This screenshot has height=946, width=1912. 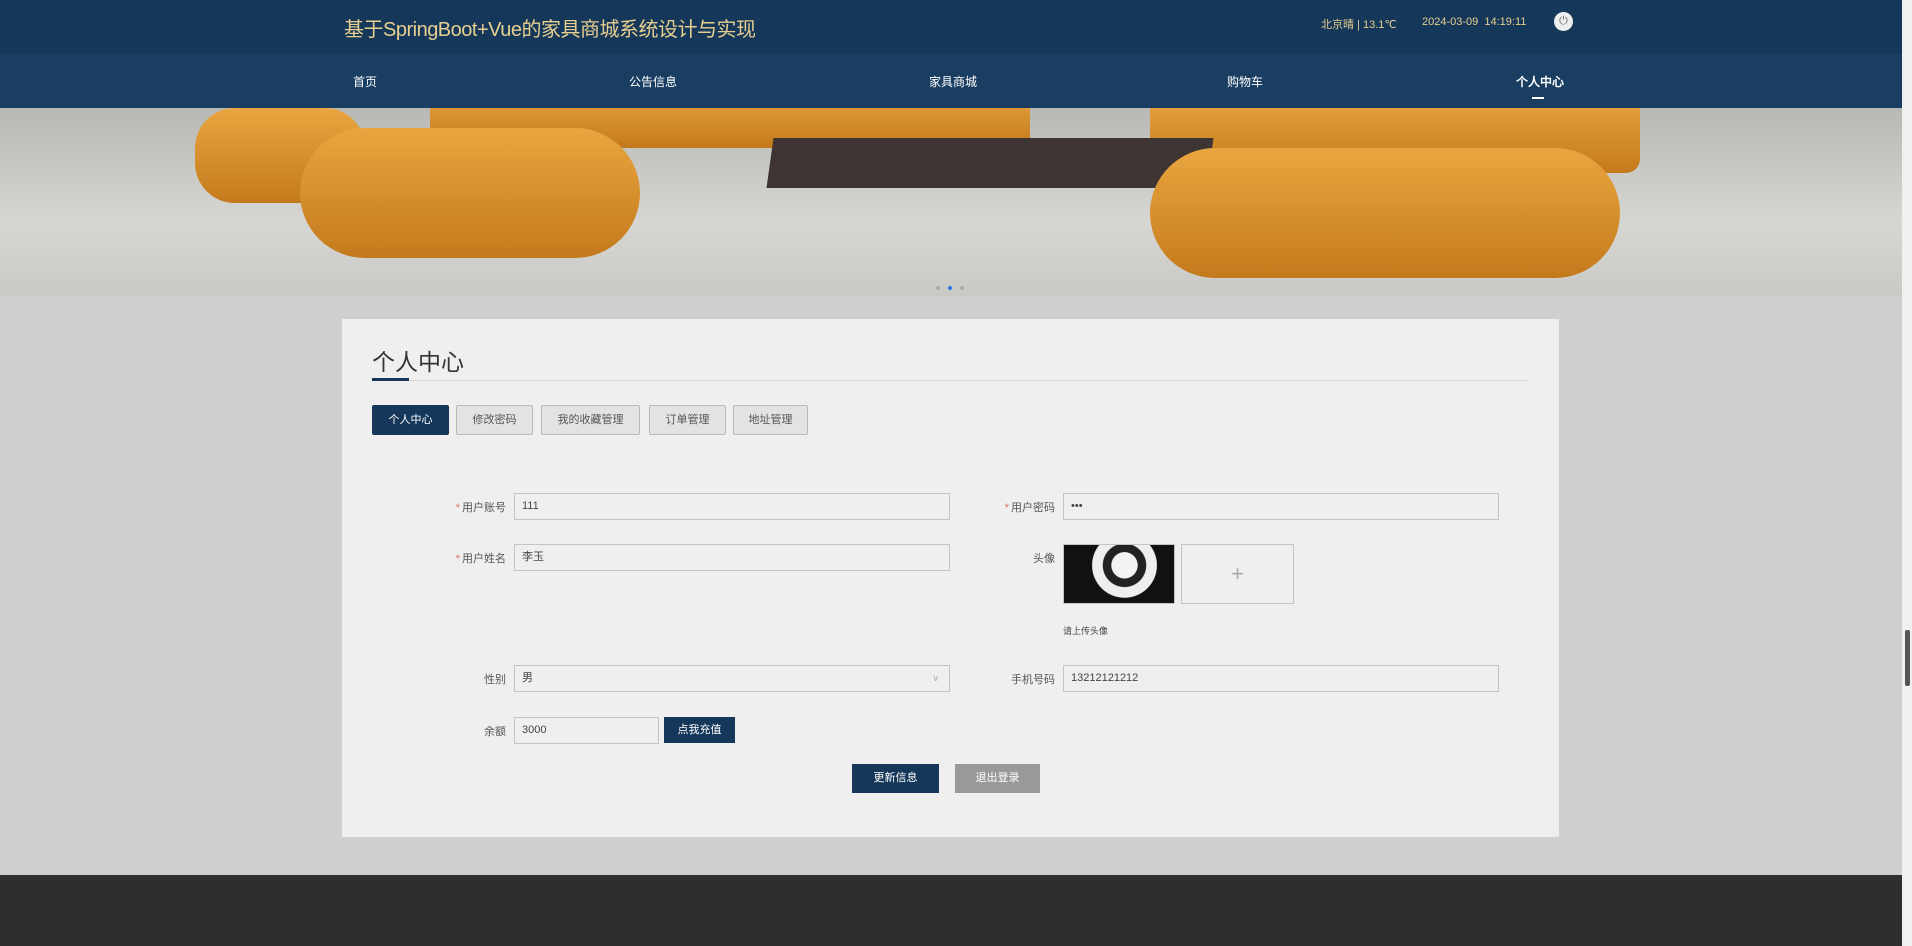 What do you see at coordinates (1086, 631) in the screenshot?
I see `avatar-hint: 请上传头像` at bounding box center [1086, 631].